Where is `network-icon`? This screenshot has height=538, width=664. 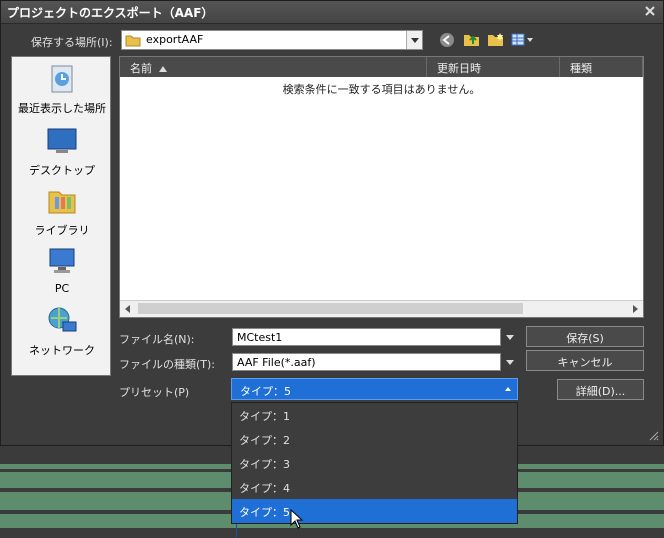 network-icon is located at coordinates (62, 319).